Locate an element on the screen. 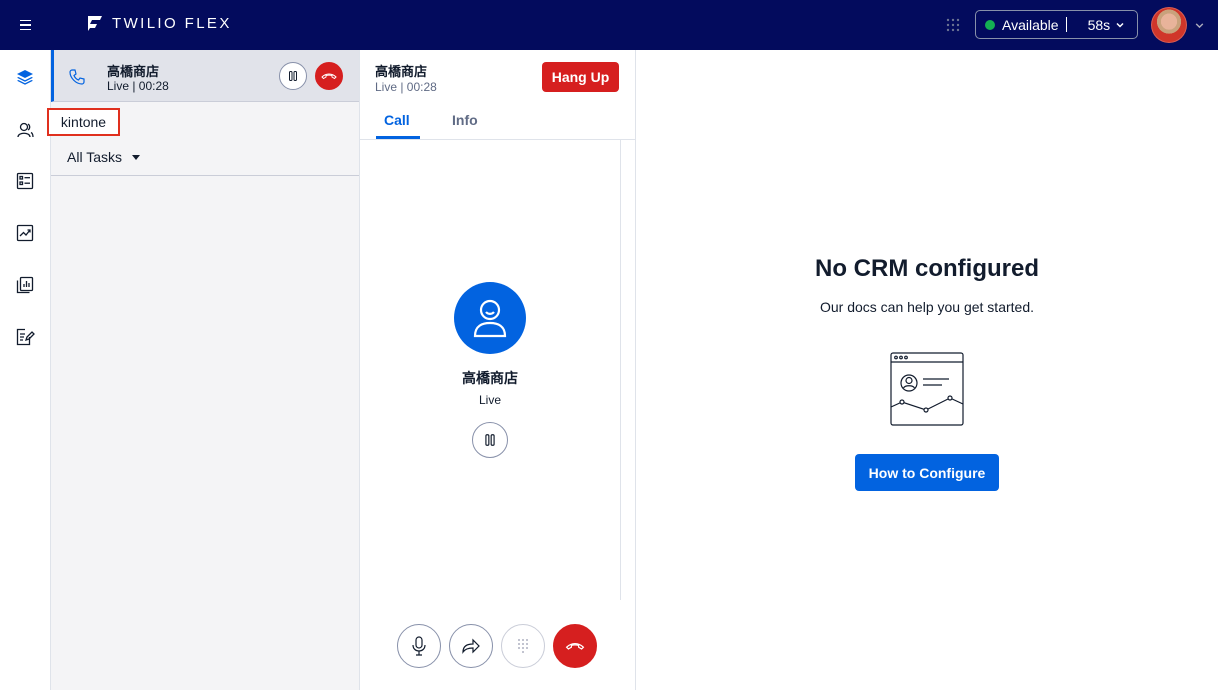 The width and height of the screenshot is (1218, 690). mute-button is located at coordinates (419, 646).